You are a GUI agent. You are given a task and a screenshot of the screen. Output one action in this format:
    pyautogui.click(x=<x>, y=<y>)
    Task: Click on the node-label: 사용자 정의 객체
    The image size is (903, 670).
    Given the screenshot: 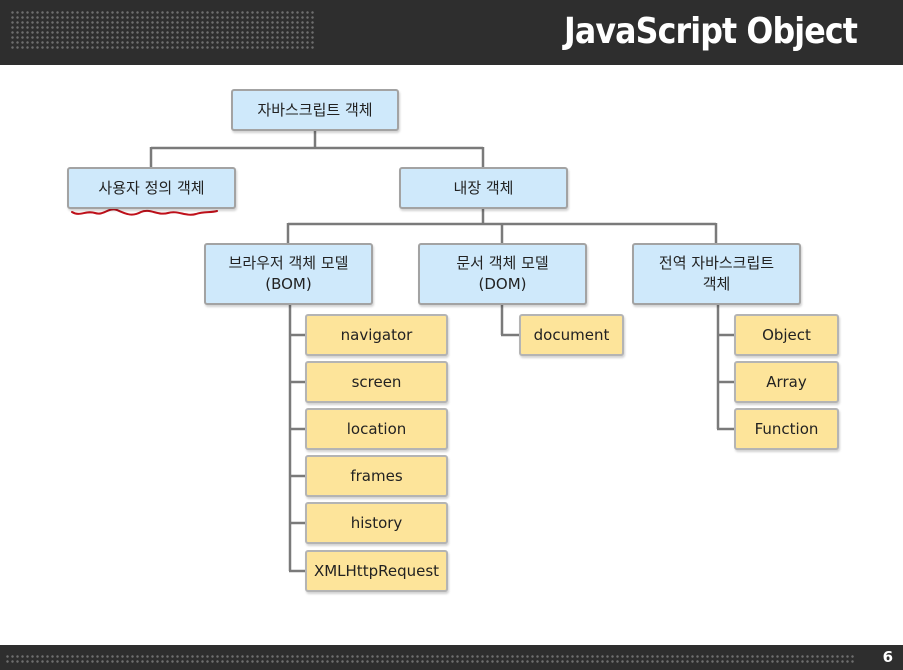 What is the action you would take?
    pyautogui.click(x=151, y=187)
    